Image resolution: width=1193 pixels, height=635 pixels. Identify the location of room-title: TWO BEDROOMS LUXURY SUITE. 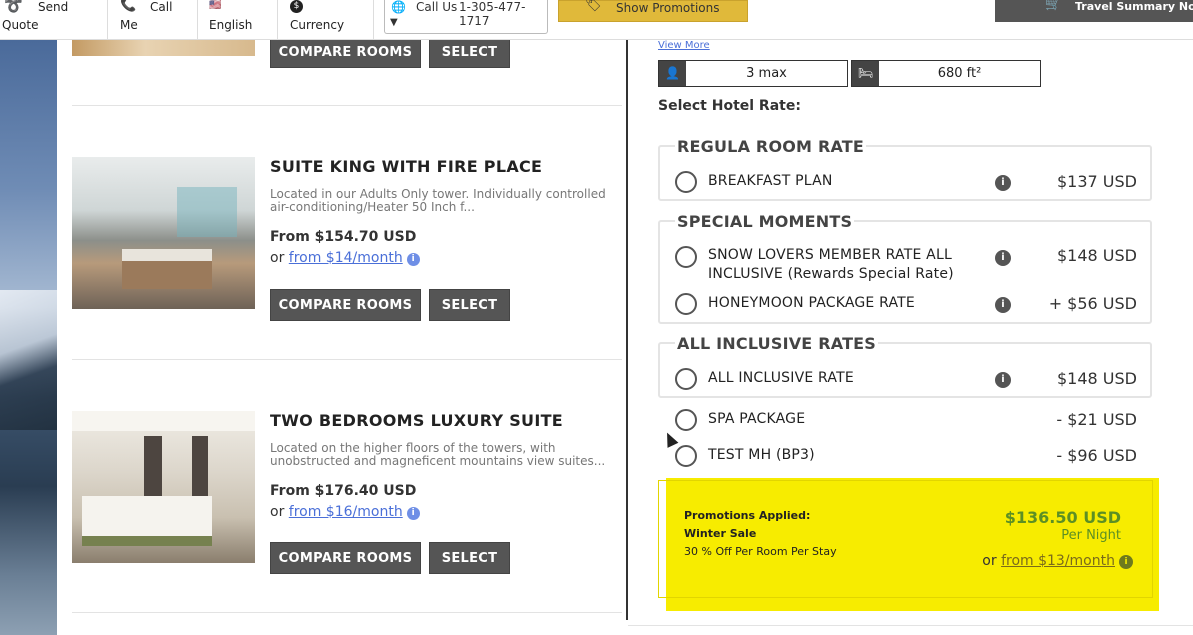
(416, 420).